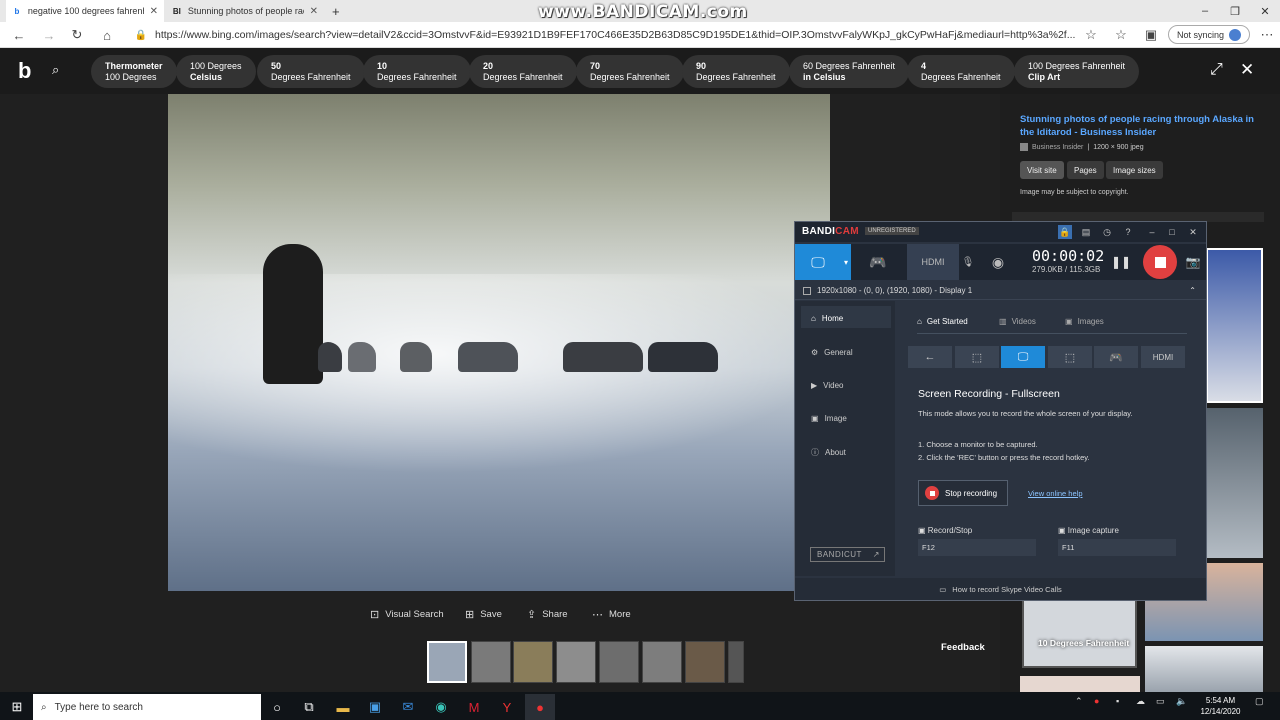  What do you see at coordinates (827, 318) in the screenshot?
I see `sidebar-item-home: ⌂ Home` at bounding box center [827, 318].